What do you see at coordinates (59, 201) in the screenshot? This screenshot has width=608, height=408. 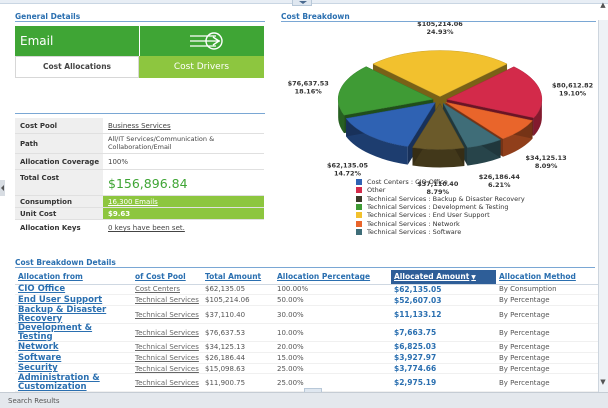 I see `consumption-label: Consumption` at bounding box center [59, 201].